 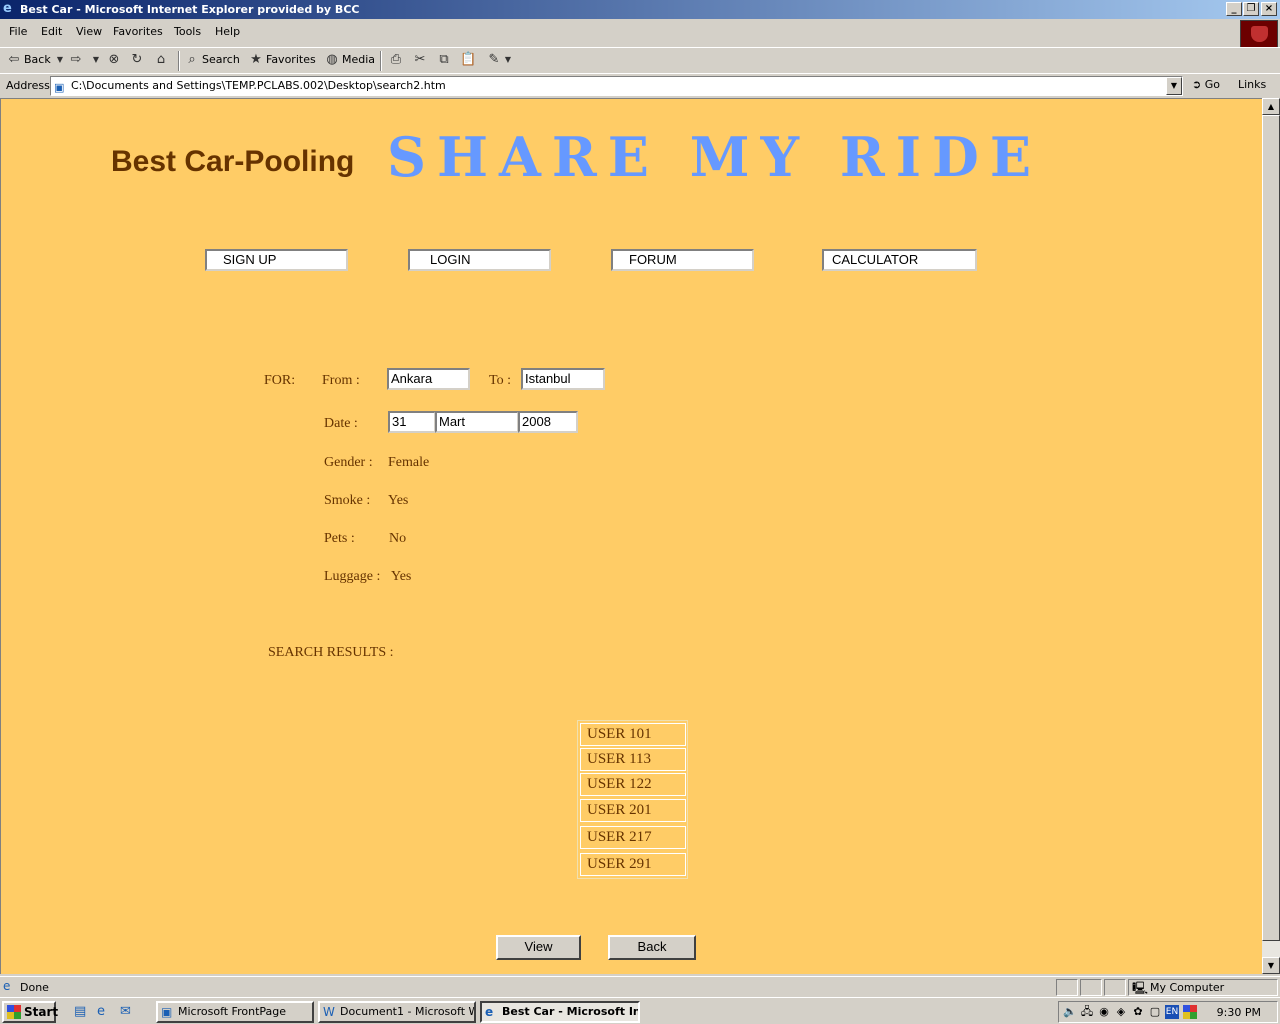 I want to click on menu-file: File, so click(x=18, y=31).